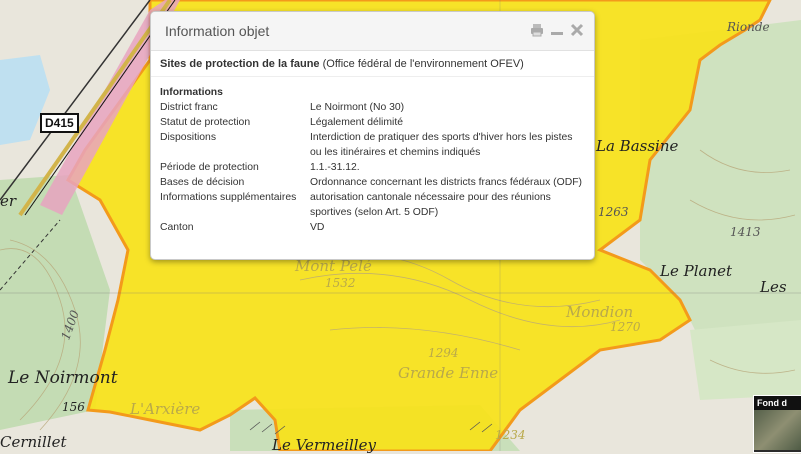 Image resolution: width=801 pixels, height=454 pixels. What do you see at coordinates (209, 167) in the screenshot?
I see `info-key: Période de protection` at bounding box center [209, 167].